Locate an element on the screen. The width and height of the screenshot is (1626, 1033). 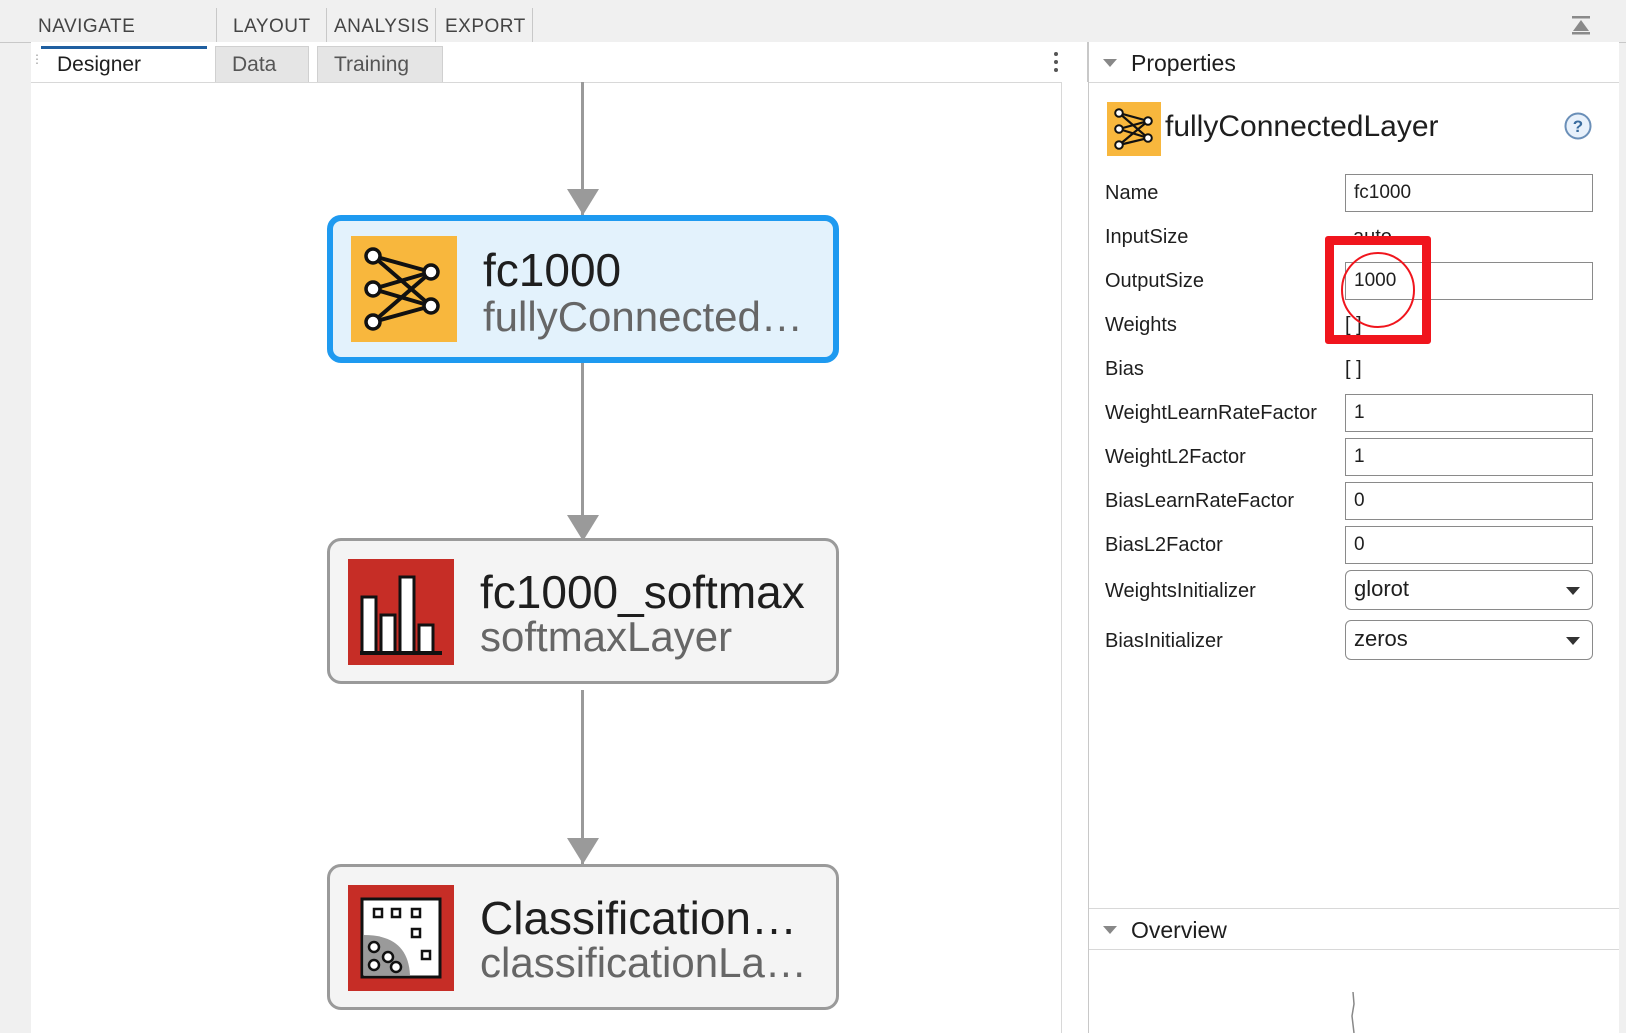
classification-icon is located at coordinates (401, 938).